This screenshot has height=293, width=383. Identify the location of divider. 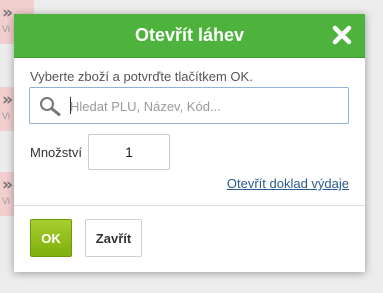
(189, 205).